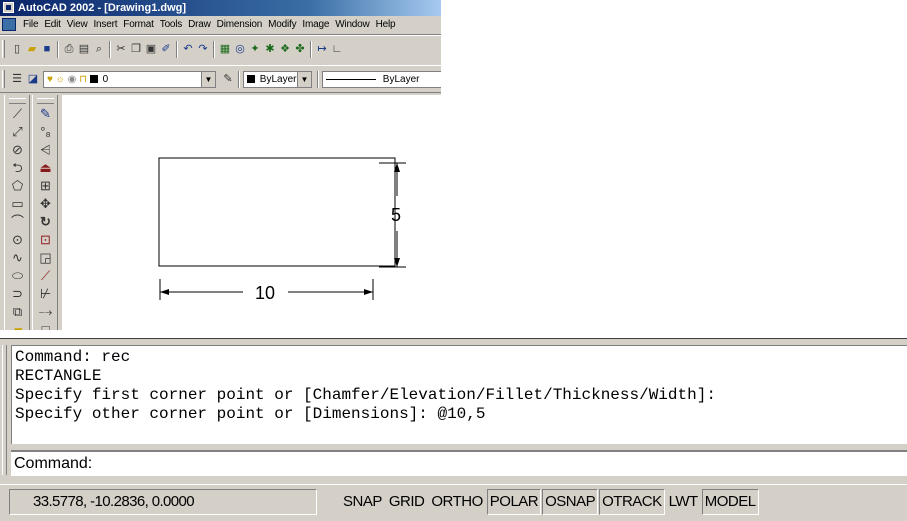  Describe the element at coordinates (45, 257) in the screenshot. I see `stretch-icon: ◲` at that location.